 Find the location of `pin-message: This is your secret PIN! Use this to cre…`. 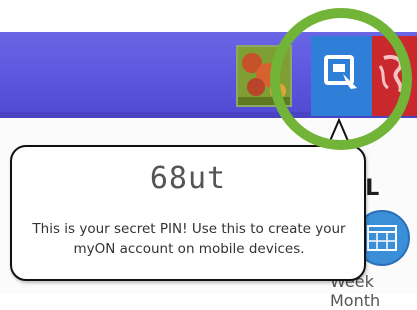

pin-message: This is your secret PIN! Use this to cre… is located at coordinates (189, 239).